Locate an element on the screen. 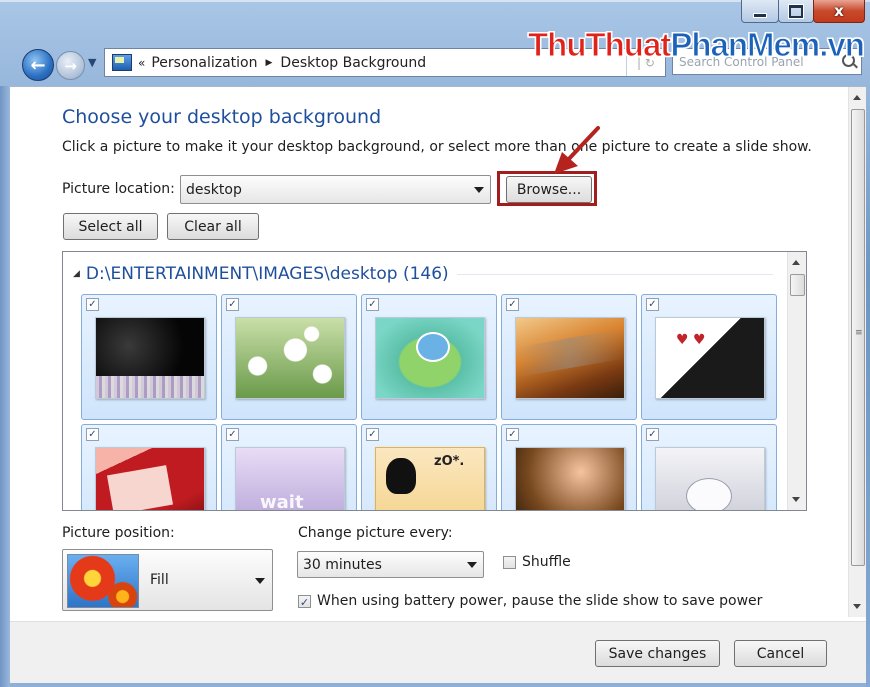 The height and width of the screenshot is (687, 870). maximize-icon is located at coordinates (796, 11).